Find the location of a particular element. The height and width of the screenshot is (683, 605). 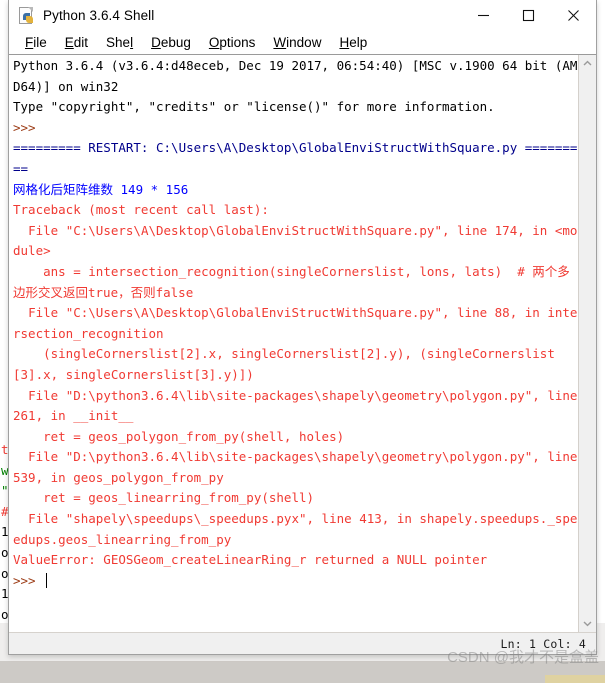

scroll-up-arrow is located at coordinates (587, 63).